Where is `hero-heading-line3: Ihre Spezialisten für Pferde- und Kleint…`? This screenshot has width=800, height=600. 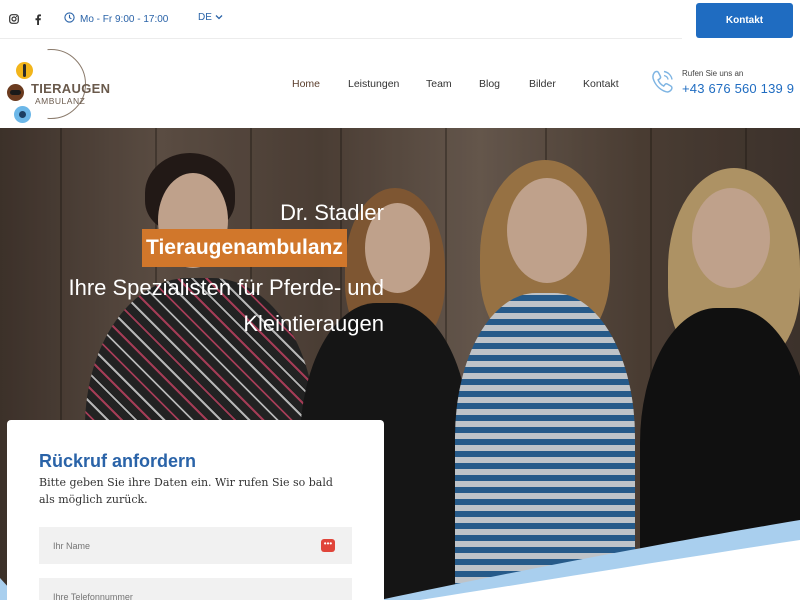 hero-heading-line3: Ihre Spezialisten für Pferde- und Kleint… is located at coordinates (226, 305).